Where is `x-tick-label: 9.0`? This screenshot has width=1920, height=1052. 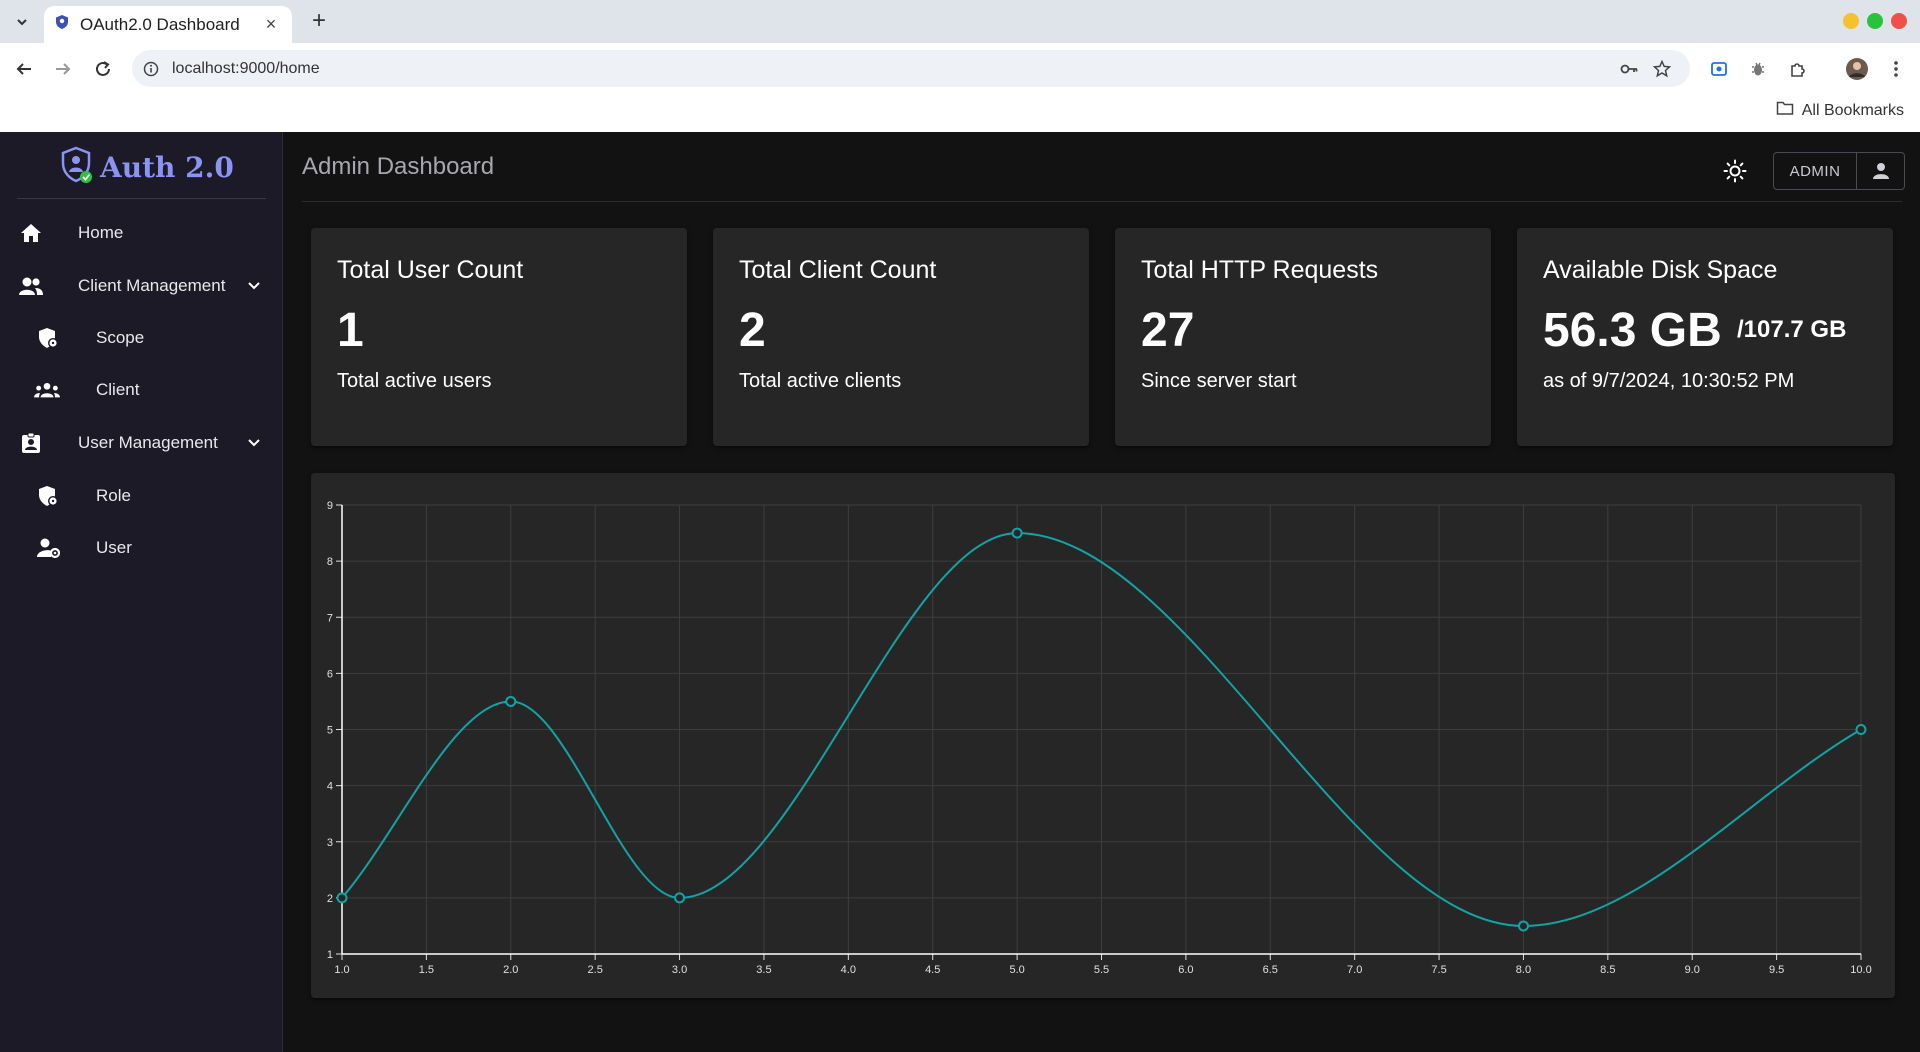
x-tick-label: 9.0 is located at coordinates (1692, 970).